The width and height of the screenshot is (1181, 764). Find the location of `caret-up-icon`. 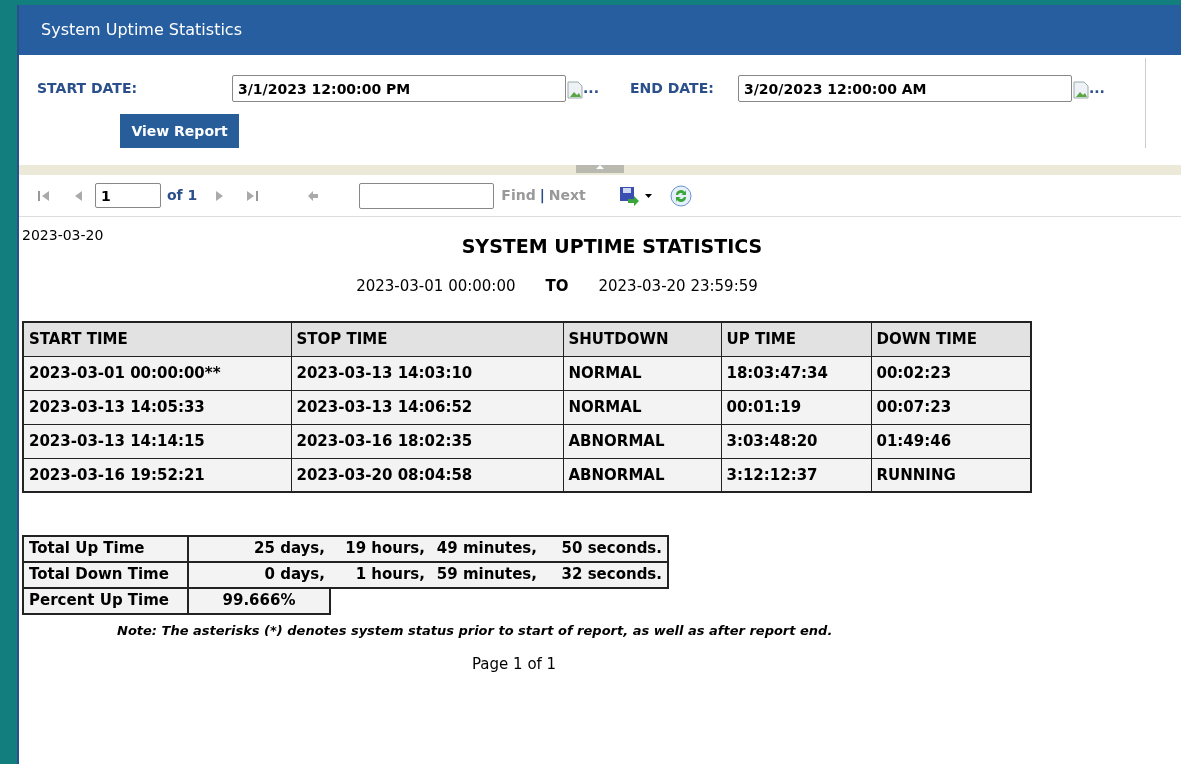

caret-up-icon is located at coordinates (600, 167).